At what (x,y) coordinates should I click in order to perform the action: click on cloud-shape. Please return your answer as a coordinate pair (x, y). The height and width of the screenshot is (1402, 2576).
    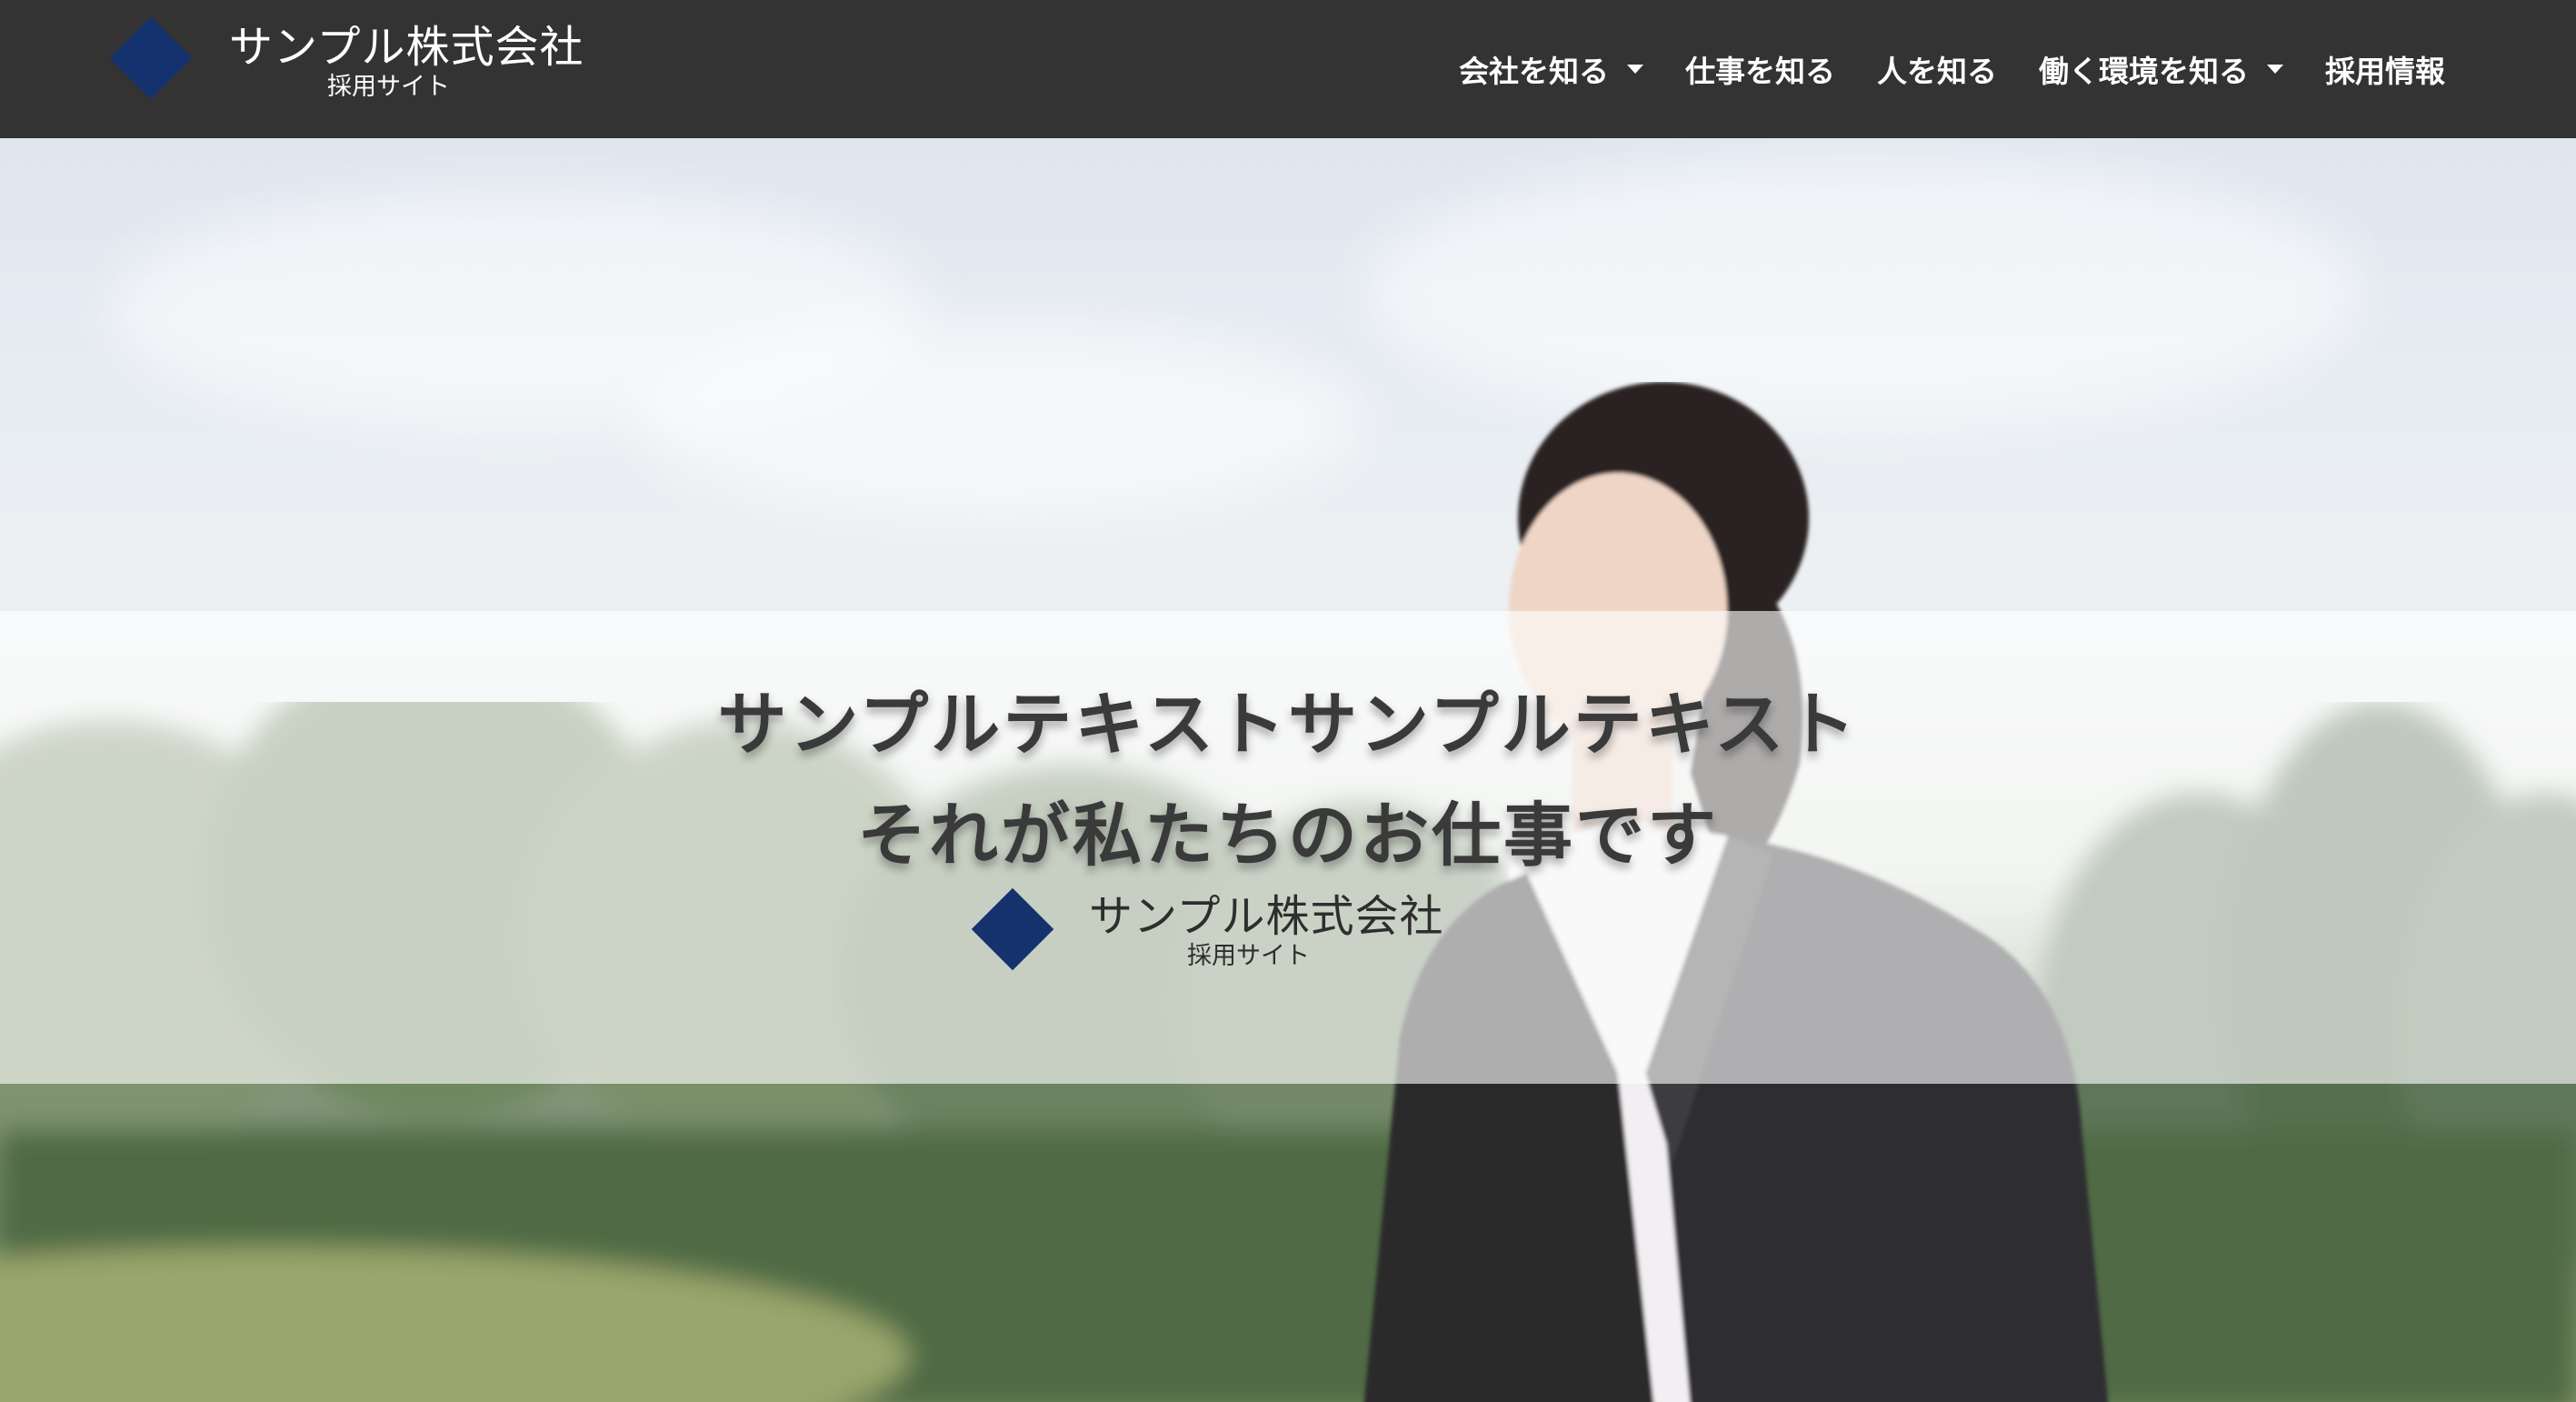
    Looking at the image, I should click on (1000, 420).